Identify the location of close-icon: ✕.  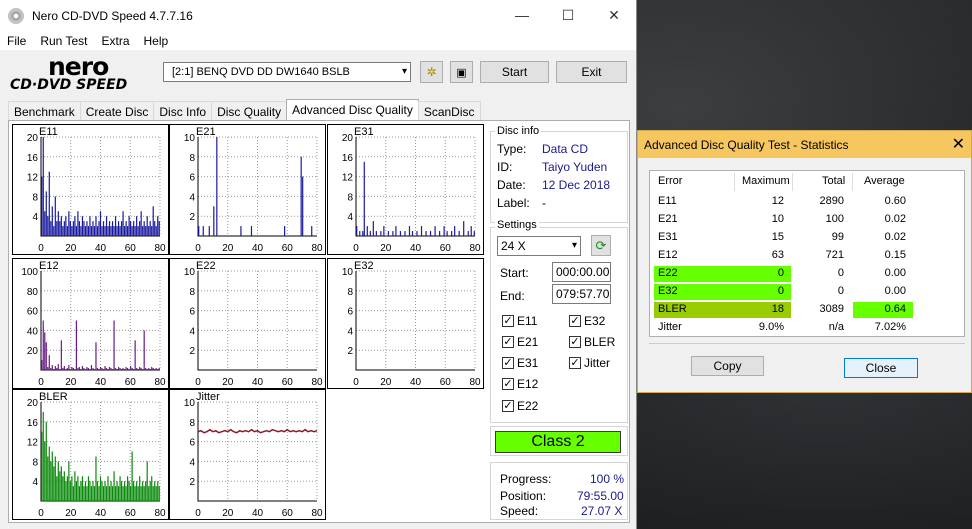
(958, 144).